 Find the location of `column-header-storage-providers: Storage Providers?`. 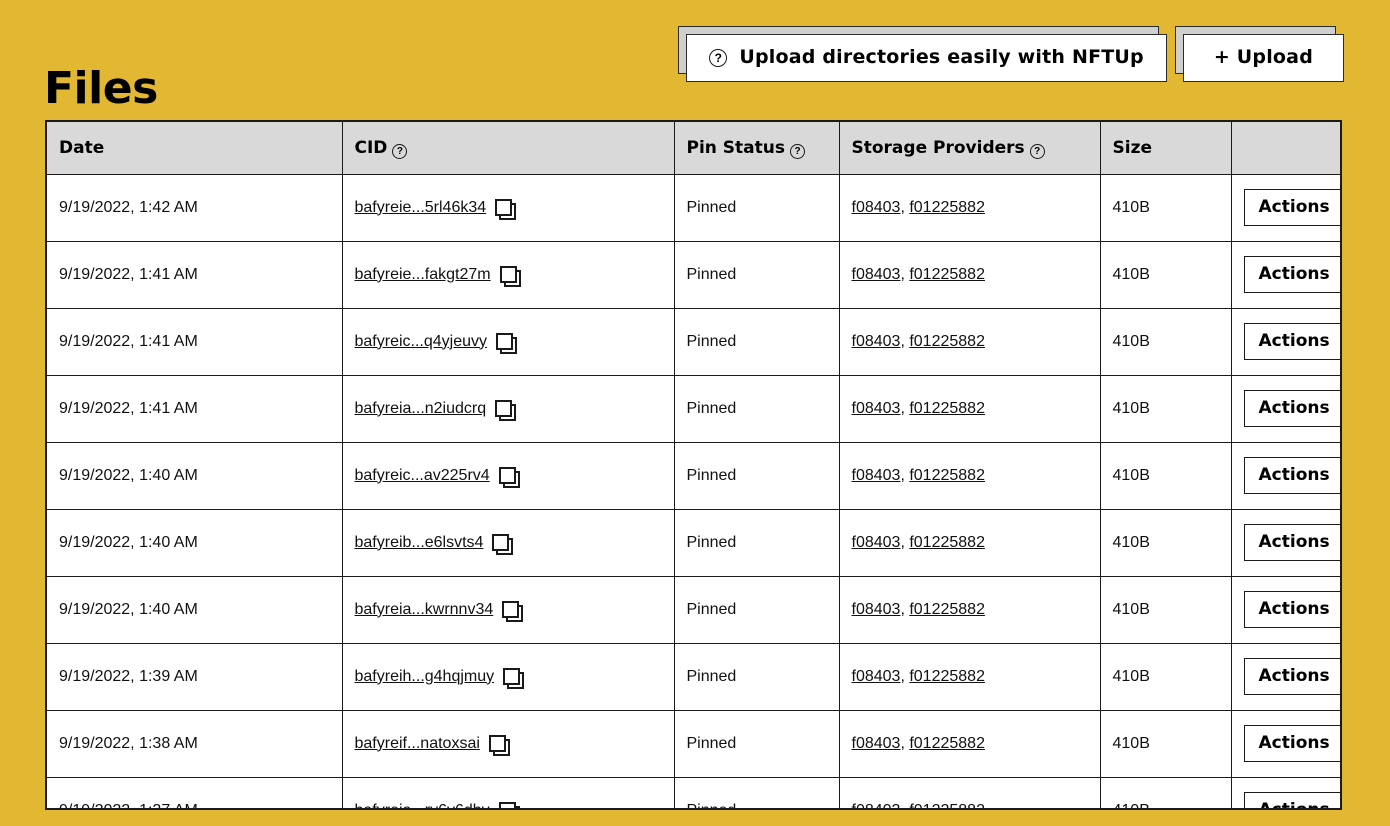

column-header-storage-providers: Storage Providers? is located at coordinates (970, 148).